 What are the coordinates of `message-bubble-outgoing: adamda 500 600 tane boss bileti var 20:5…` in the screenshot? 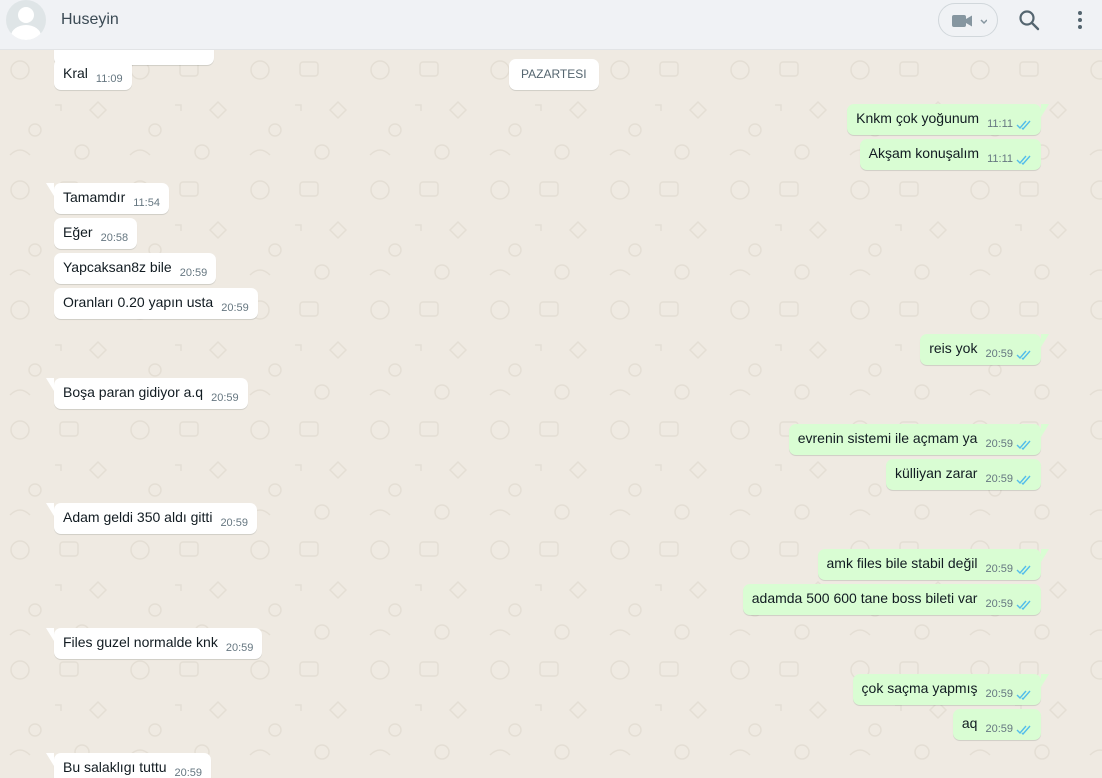 It's located at (891, 599).